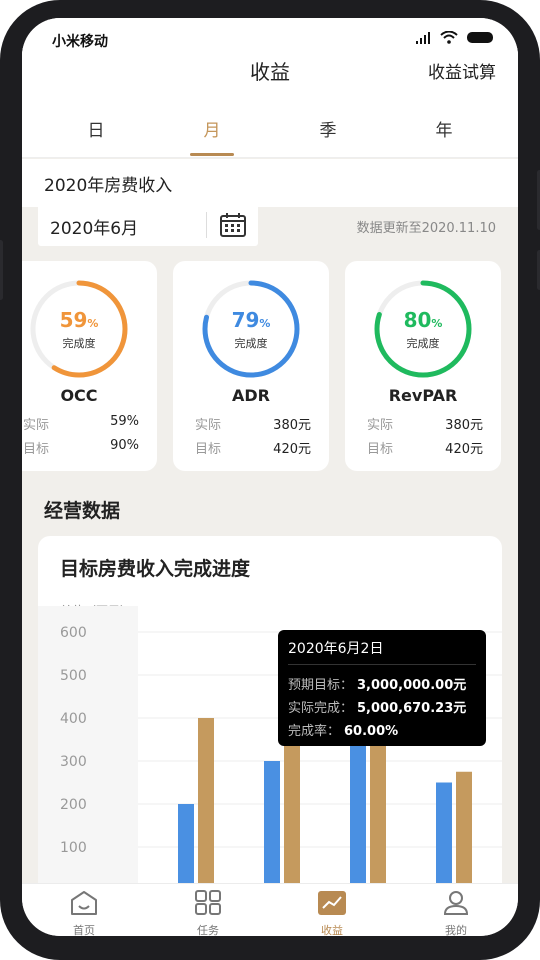 The width and height of the screenshot is (540, 960). What do you see at coordinates (449, 37) in the screenshot?
I see `wifi-icon` at bounding box center [449, 37].